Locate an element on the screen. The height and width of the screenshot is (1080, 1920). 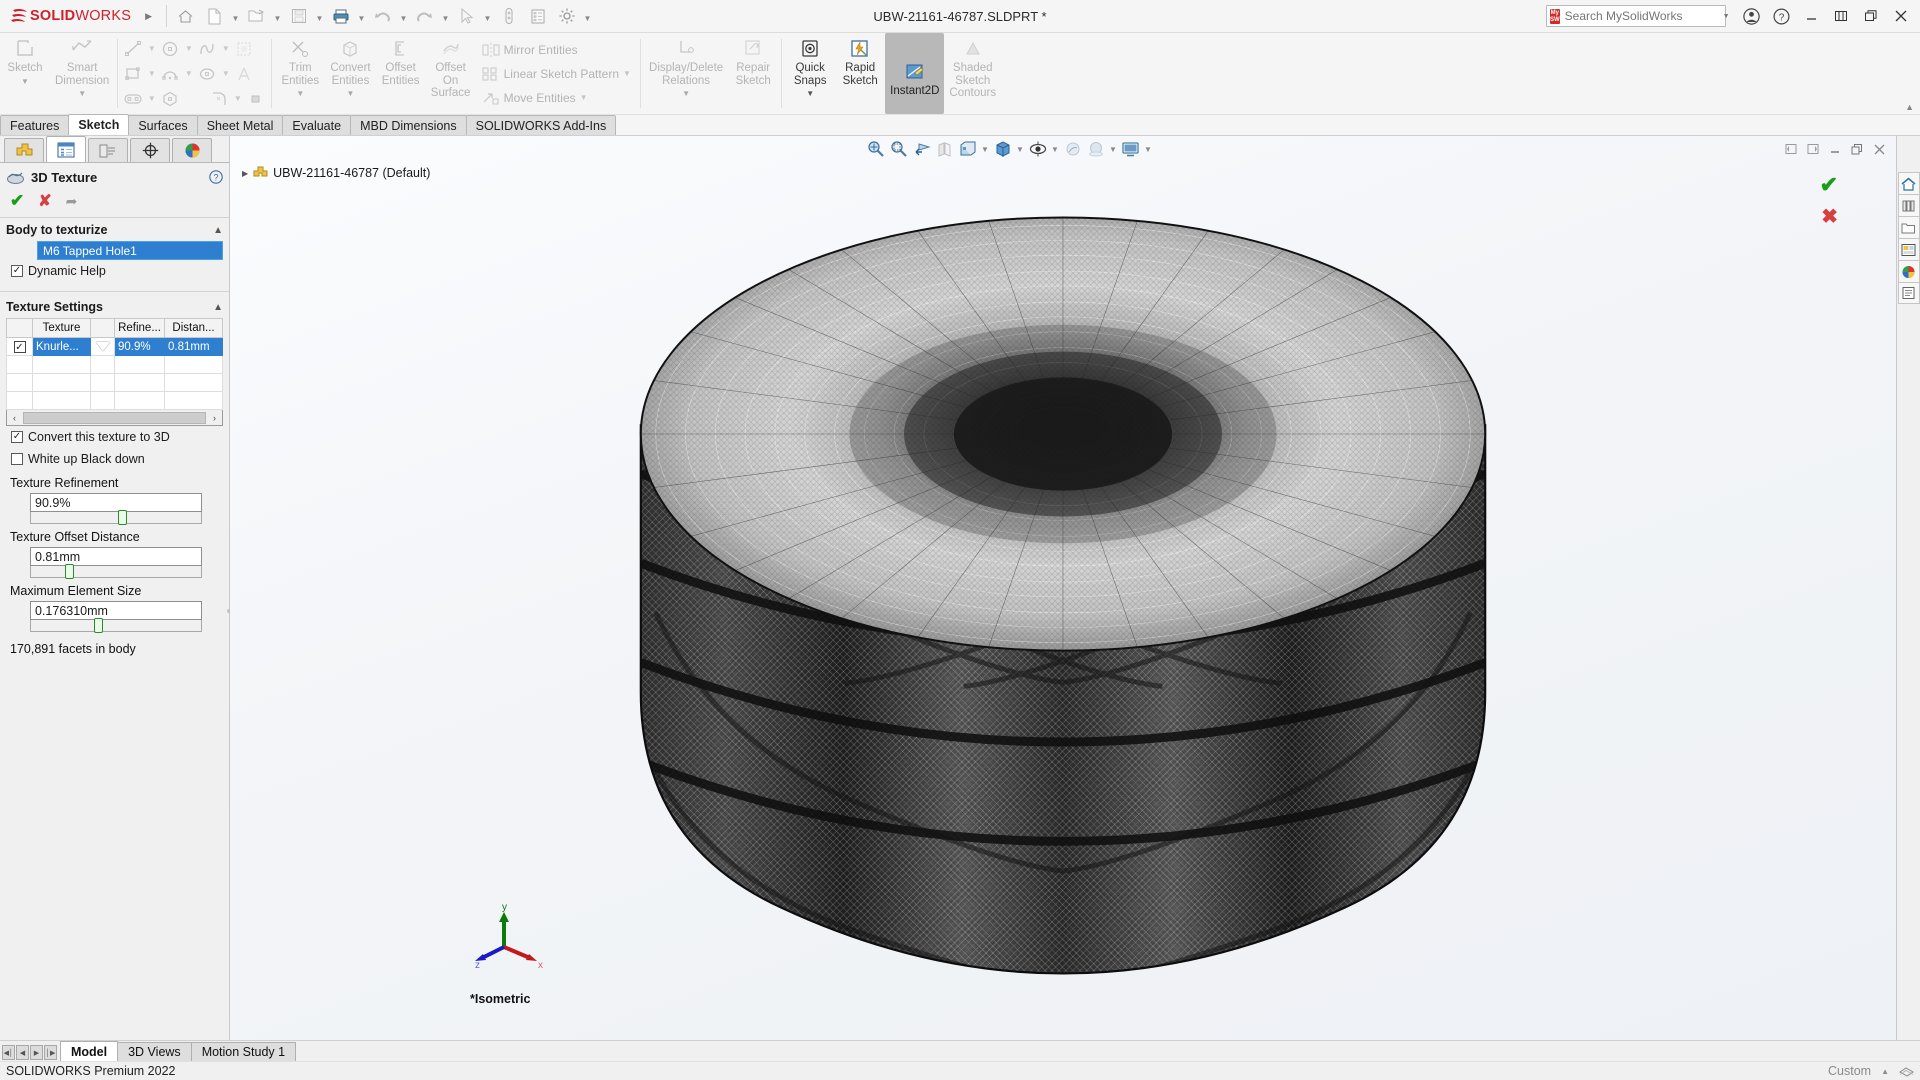
quick-snaps-button: Quick Snaps ▼ is located at coordinates (810, 73).